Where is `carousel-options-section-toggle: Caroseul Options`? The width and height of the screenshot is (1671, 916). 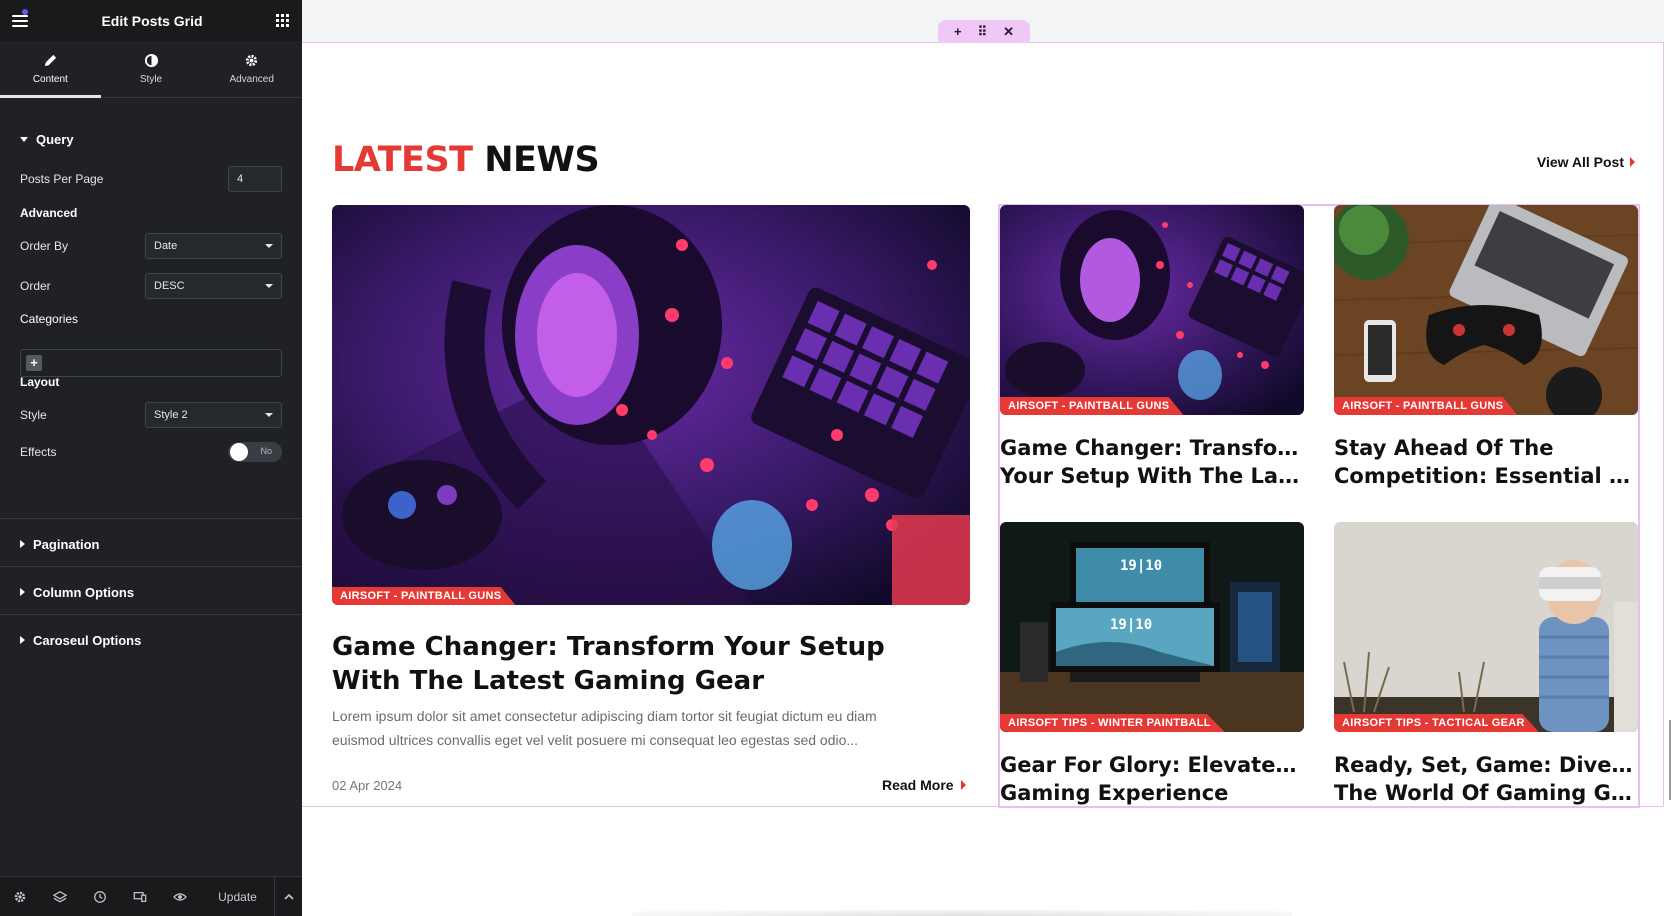
carousel-options-section-toggle: Caroseul Options is located at coordinates (151, 640).